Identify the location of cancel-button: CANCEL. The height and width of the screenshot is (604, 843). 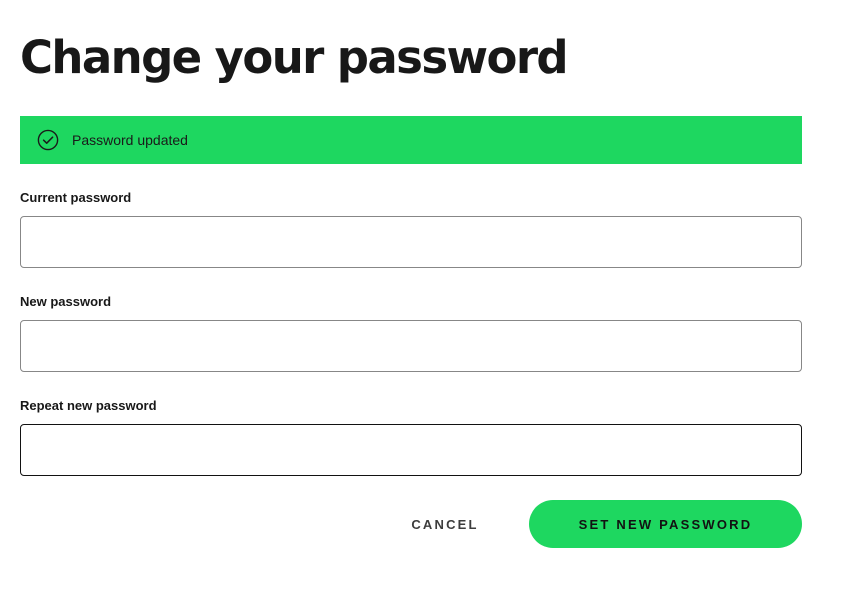
(445, 524).